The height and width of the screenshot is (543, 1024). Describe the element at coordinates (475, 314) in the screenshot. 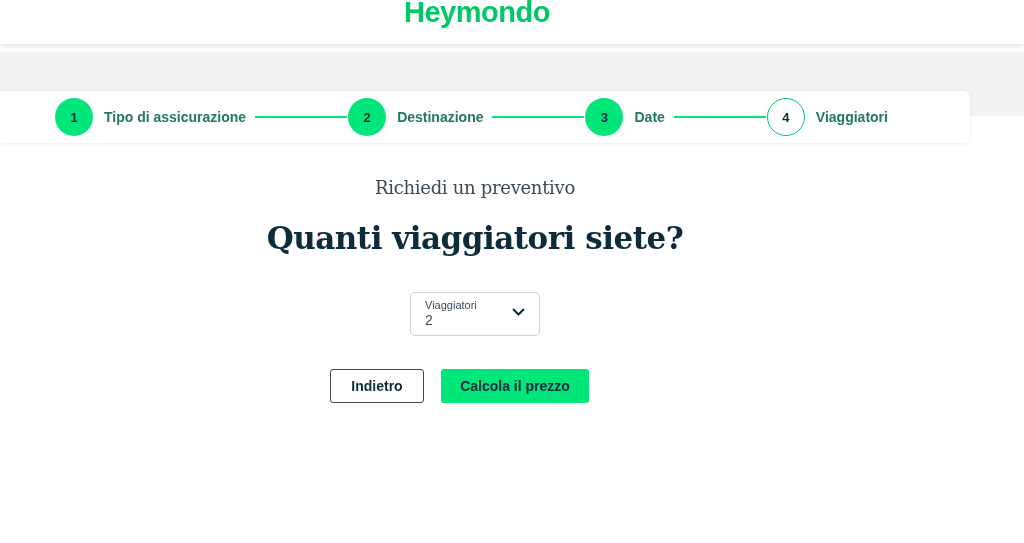

I see `travelers-dropdown: Viaggiatori 2` at that location.